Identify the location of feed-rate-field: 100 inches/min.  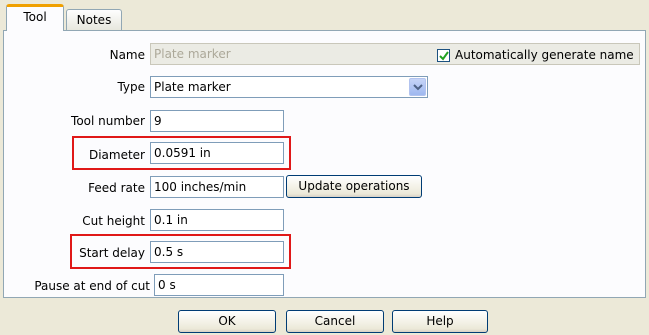
(217, 187).